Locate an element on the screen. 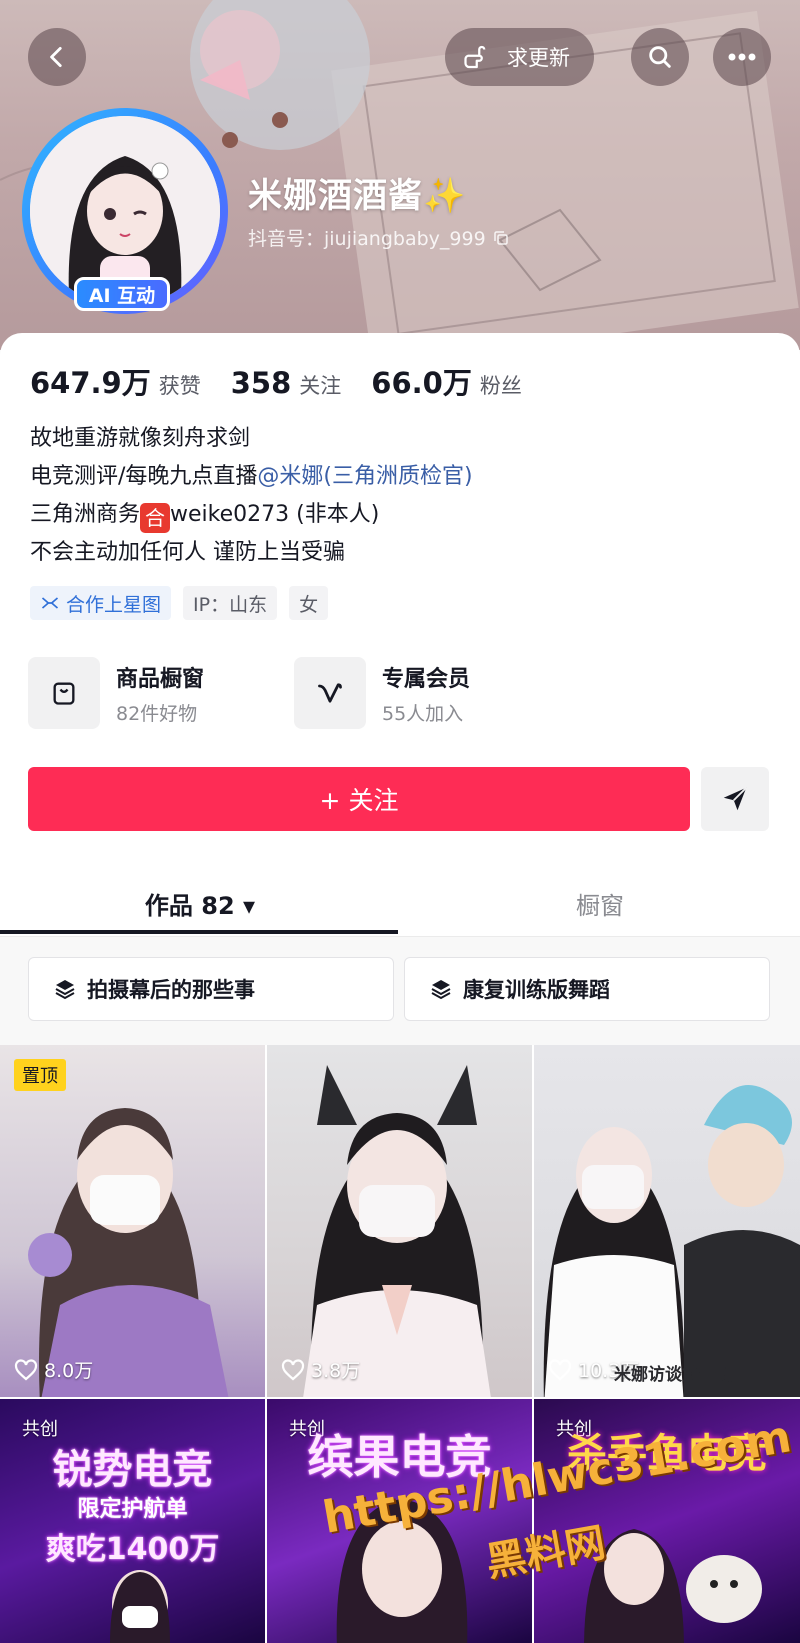  ai-interaction-badge: AI 互动 is located at coordinates (122, 294).